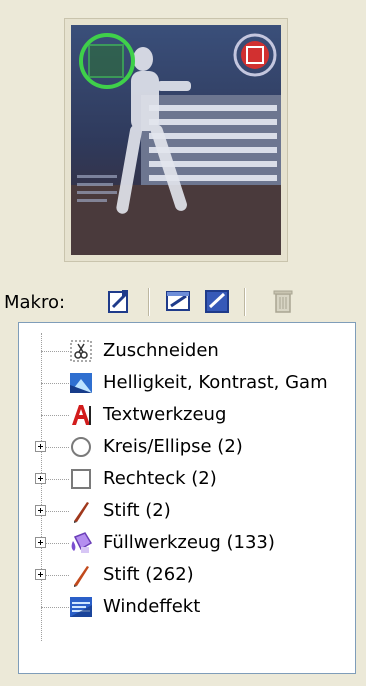 Image resolution: width=366 pixels, height=686 pixels. Describe the element at coordinates (81, 415) in the screenshot. I see `text-tool-icon` at that location.